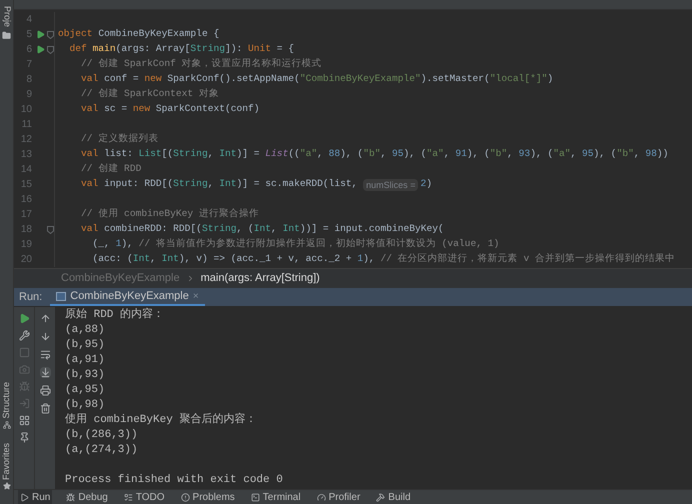 Image resolution: width=692 pixels, height=504 pixels. I want to click on alert-icon, so click(185, 497).